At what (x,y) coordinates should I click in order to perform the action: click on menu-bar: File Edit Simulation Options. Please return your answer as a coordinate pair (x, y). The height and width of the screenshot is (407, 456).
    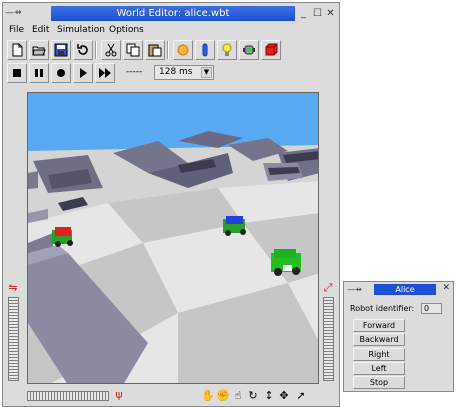
    Looking at the image, I should click on (171, 30).